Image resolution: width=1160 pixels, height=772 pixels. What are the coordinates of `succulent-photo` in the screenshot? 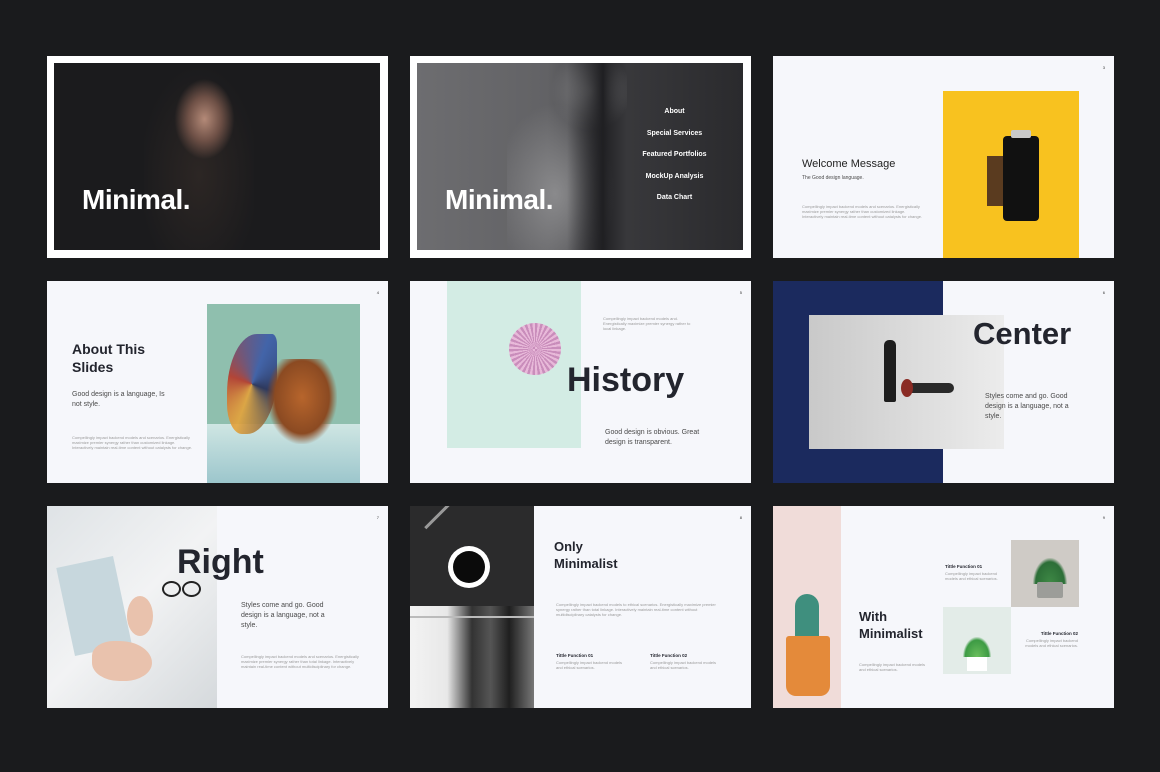 It's located at (1045, 573).